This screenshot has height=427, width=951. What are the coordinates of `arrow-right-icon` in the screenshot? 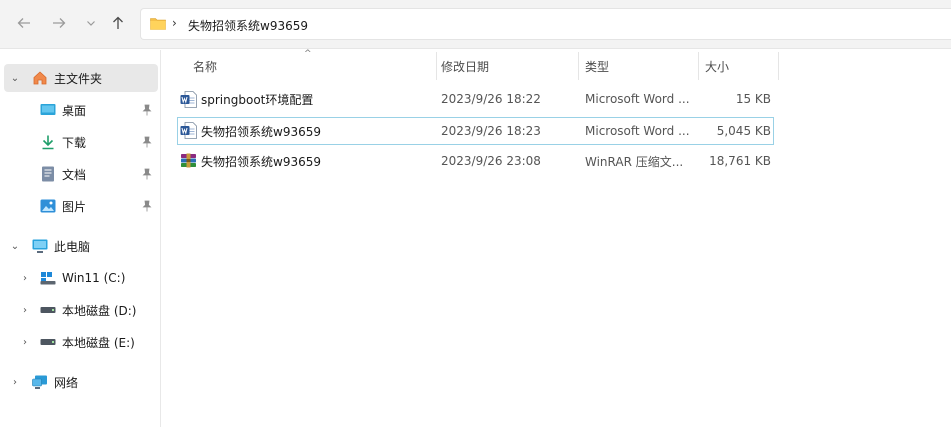 It's located at (59, 23).